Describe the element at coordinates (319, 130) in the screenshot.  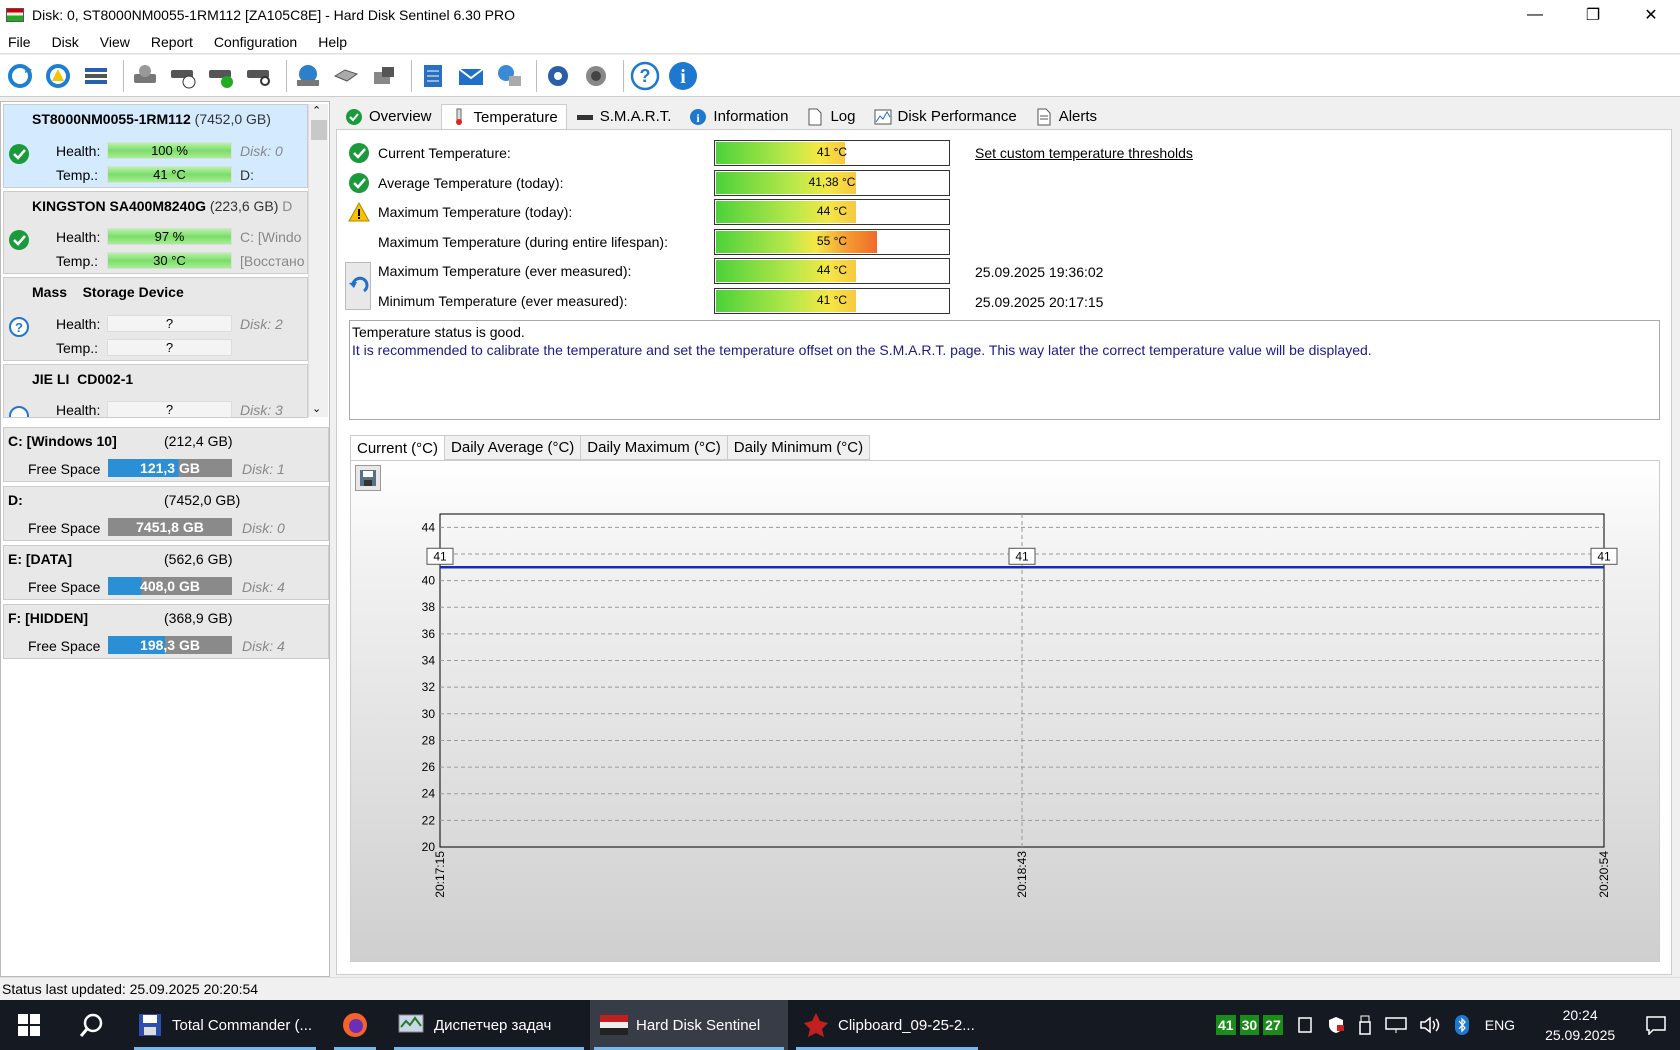
I see `scroll-thumb` at that location.